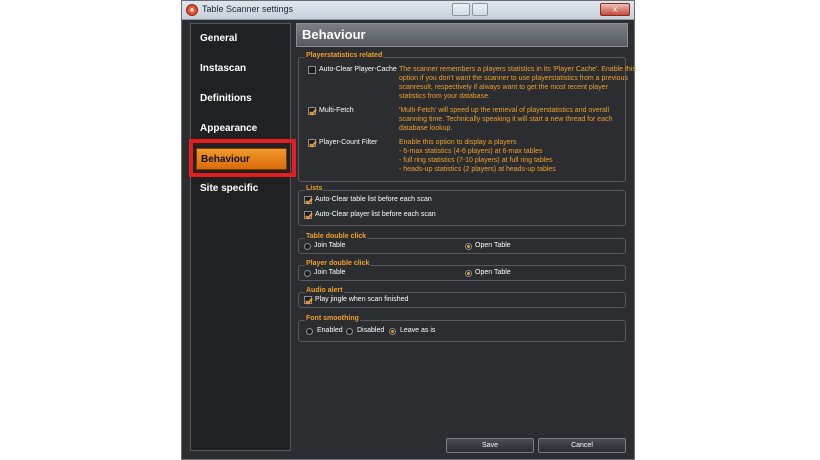  What do you see at coordinates (241, 69) in the screenshot?
I see `sidebar-item-instascan: Instascan` at bounding box center [241, 69].